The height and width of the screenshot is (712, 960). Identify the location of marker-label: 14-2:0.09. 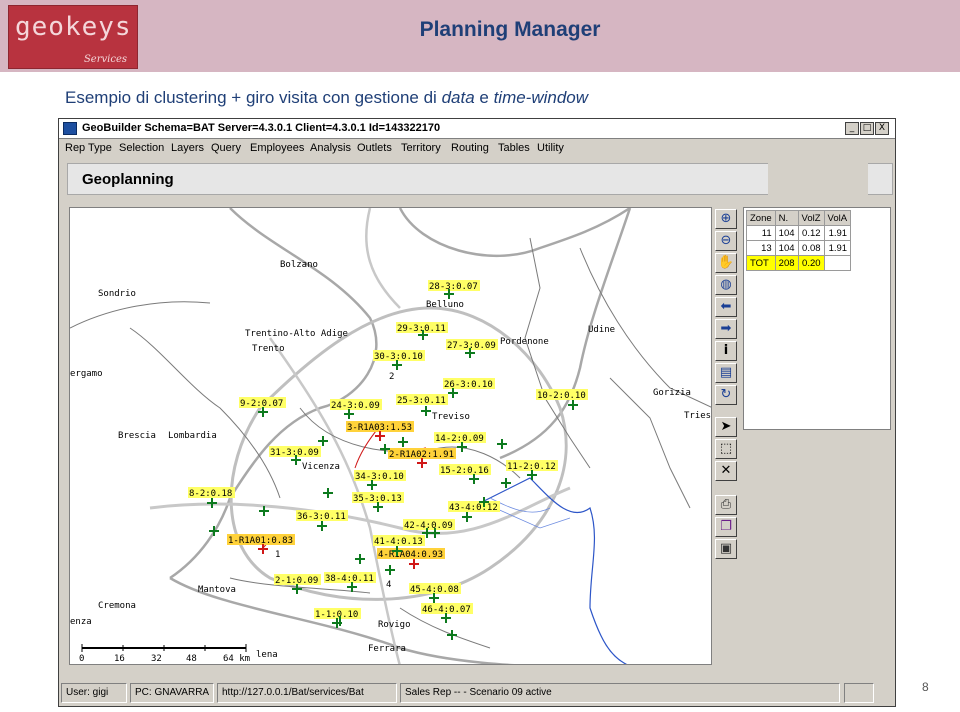
(459, 439).